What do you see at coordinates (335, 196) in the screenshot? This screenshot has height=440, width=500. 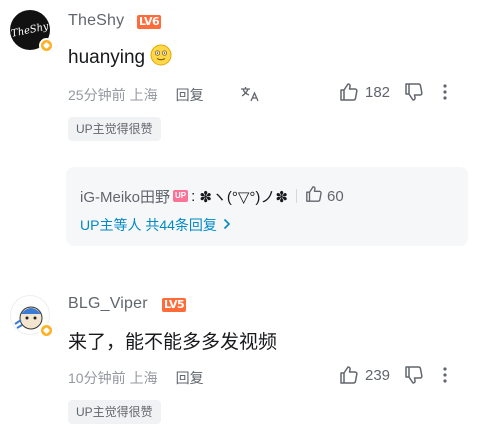 I see `sub-reply-like-count: 60` at bounding box center [335, 196].